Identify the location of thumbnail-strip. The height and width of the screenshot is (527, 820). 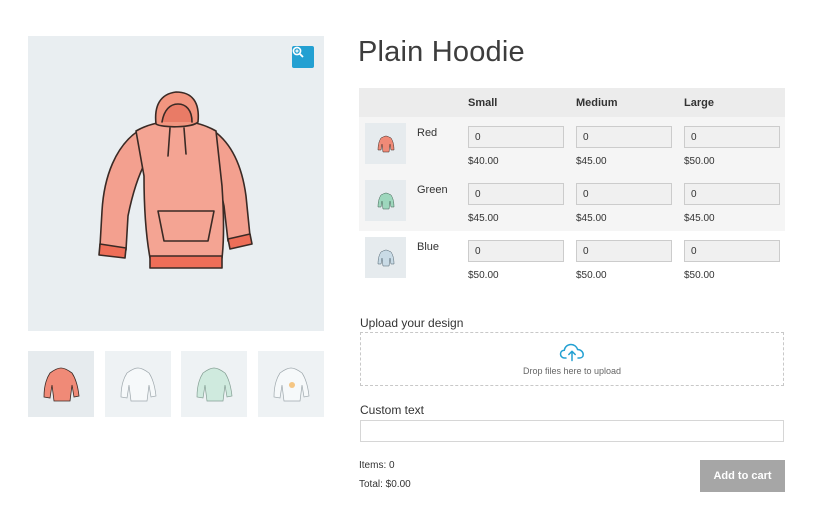
(176, 384).